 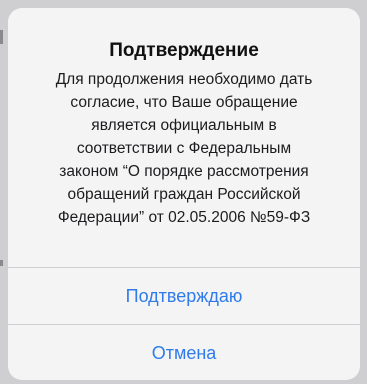 I want to click on alert-message-line: обращений граждан Российской, so click(x=184, y=194).